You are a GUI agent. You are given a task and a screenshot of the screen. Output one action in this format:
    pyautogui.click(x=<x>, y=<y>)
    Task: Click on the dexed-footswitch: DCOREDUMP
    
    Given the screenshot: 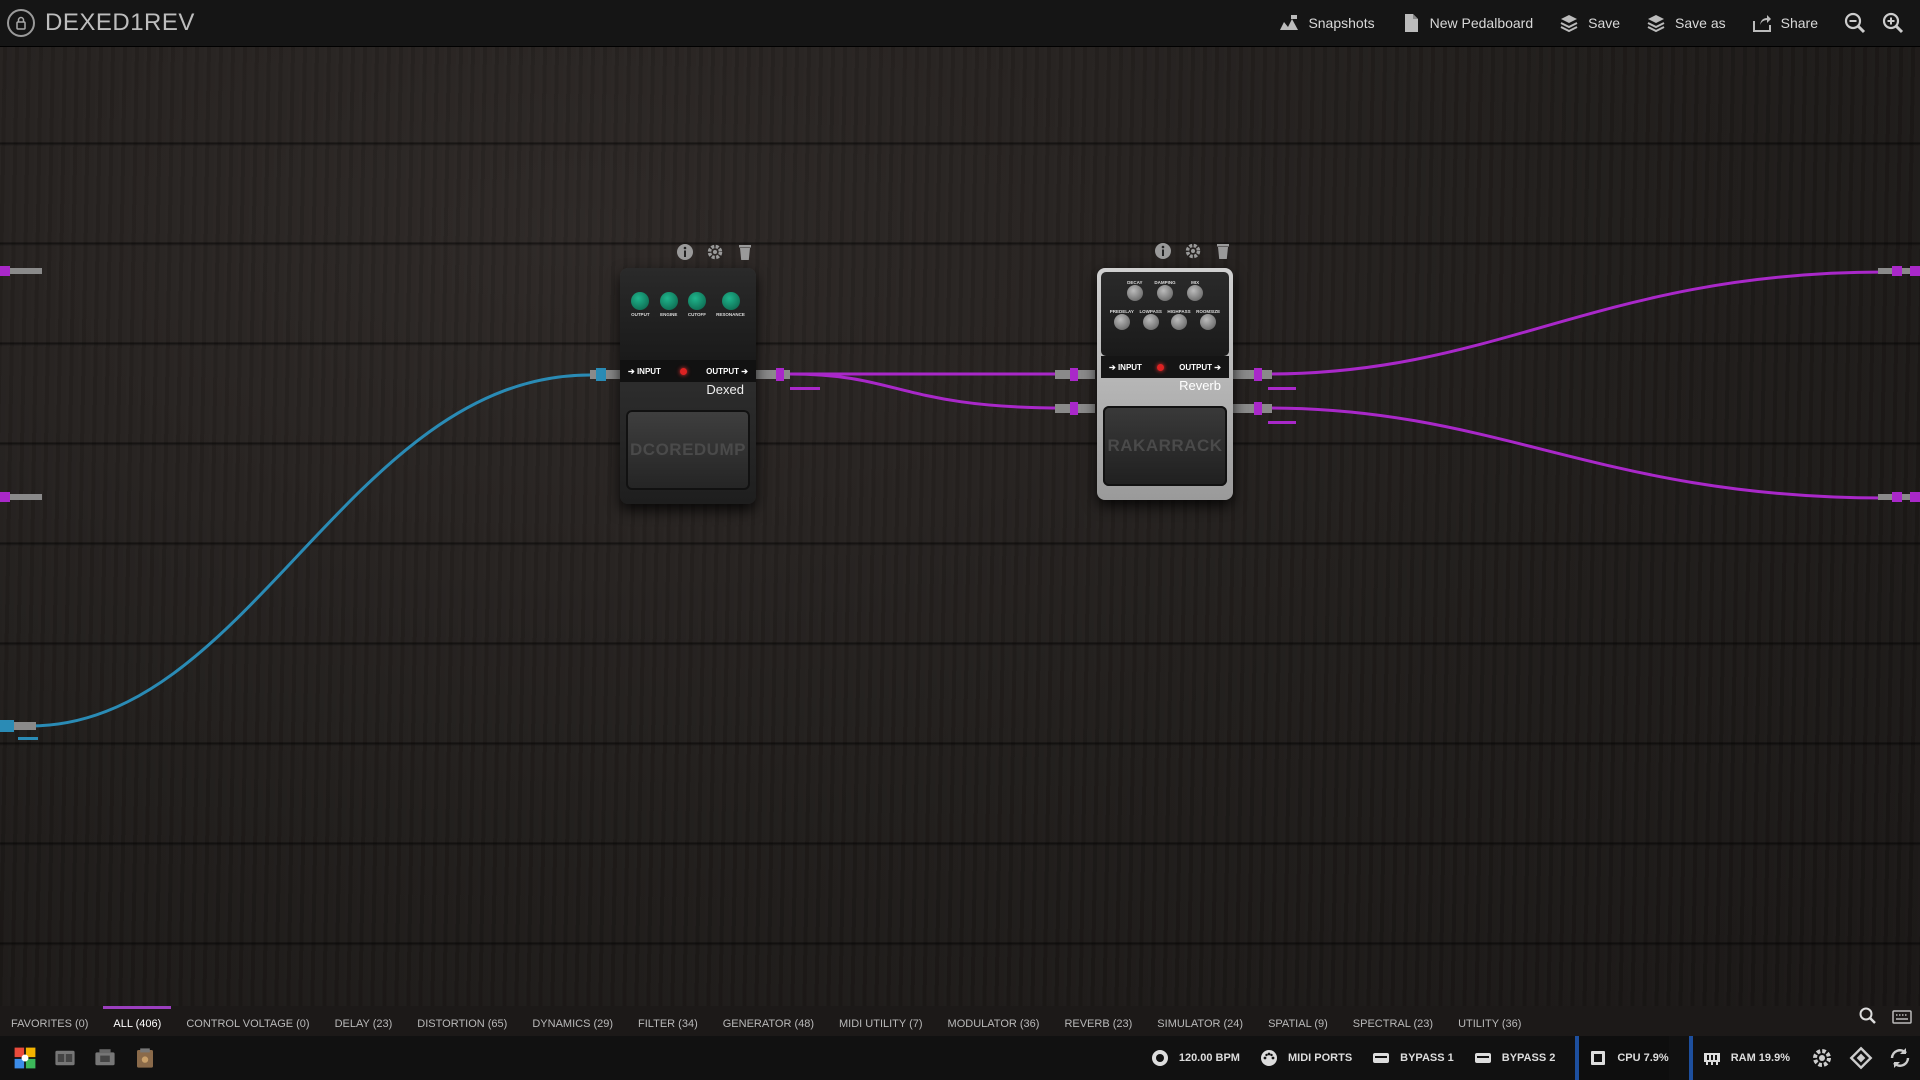 What is the action you would take?
    pyautogui.click(x=688, y=450)
    